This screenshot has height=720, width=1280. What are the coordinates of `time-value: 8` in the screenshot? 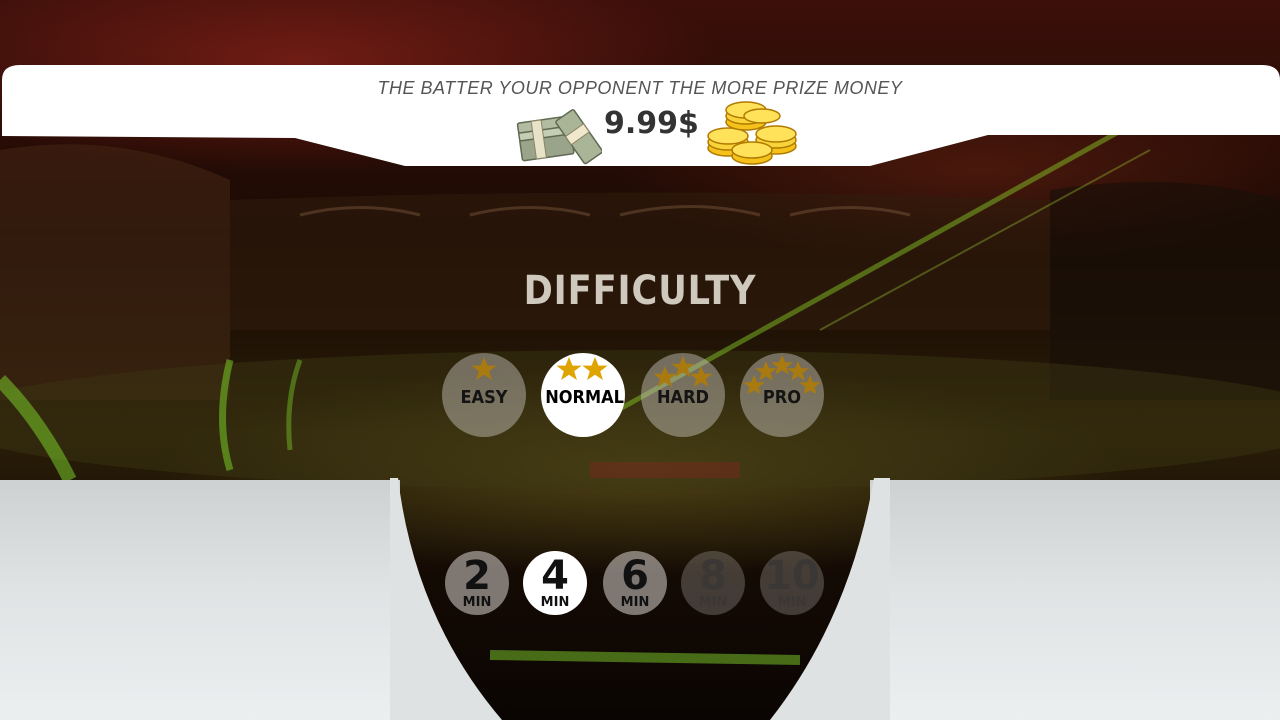 It's located at (713, 576).